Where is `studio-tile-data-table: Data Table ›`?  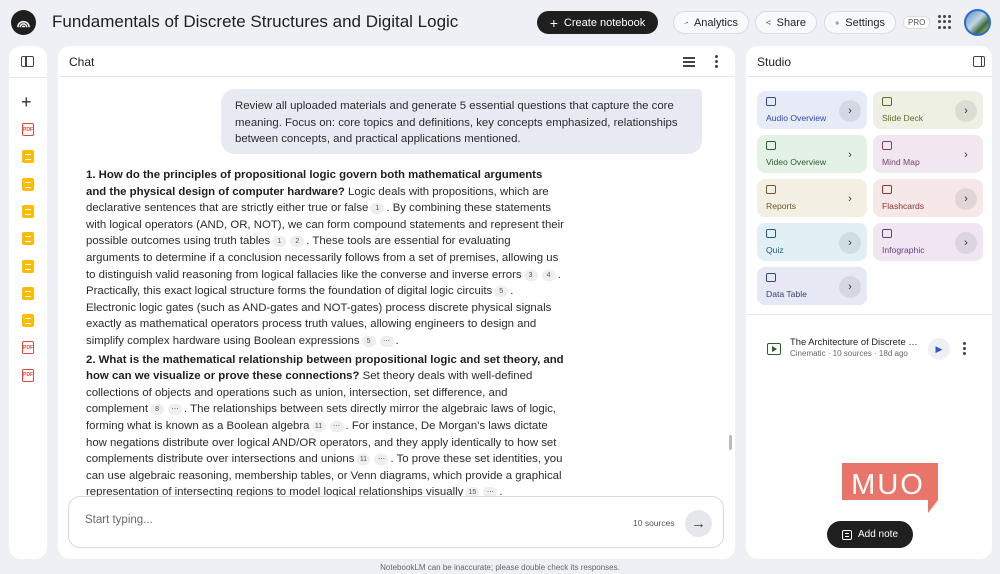 studio-tile-data-table: Data Table › is located at coordinates (812, 286).